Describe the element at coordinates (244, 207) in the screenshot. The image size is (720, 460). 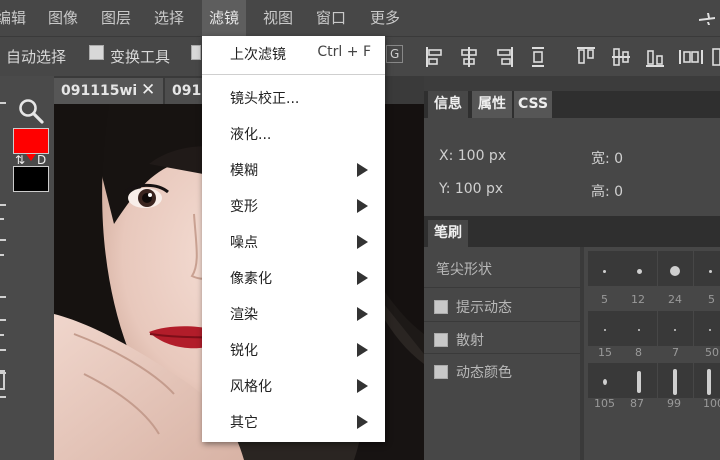
I see `menu-item-label: 变形` at that location.